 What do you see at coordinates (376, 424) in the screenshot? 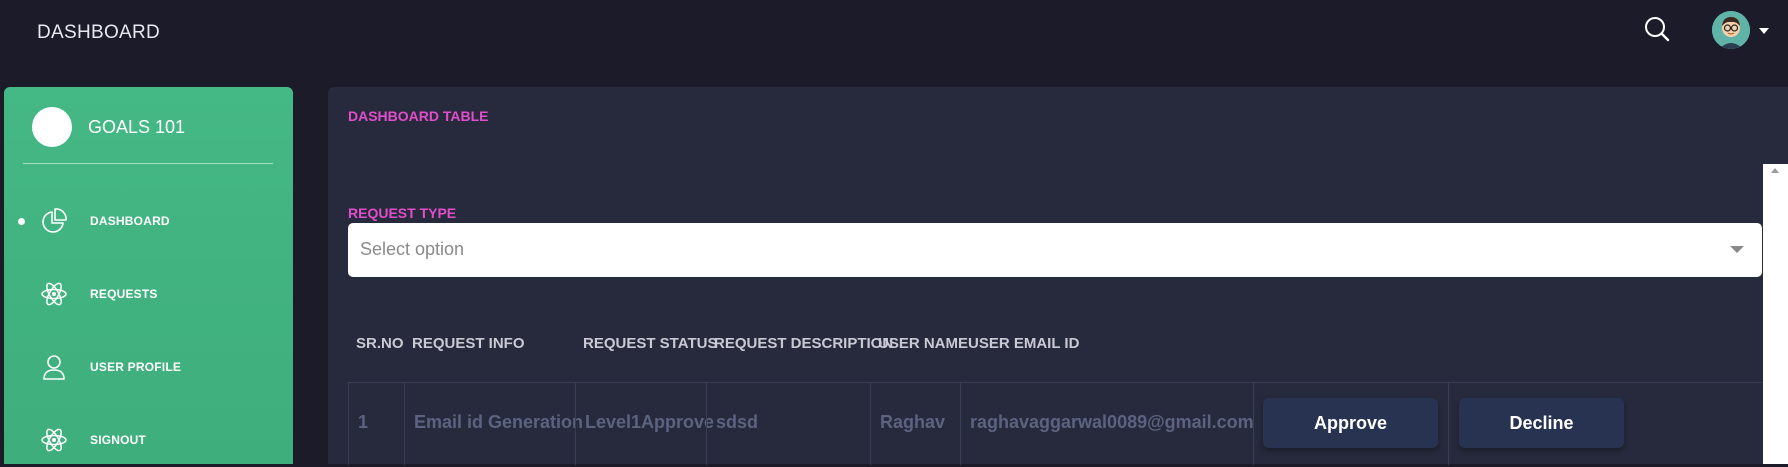
I see `cell-sr-no: 1` at bounding box center [376, 424].